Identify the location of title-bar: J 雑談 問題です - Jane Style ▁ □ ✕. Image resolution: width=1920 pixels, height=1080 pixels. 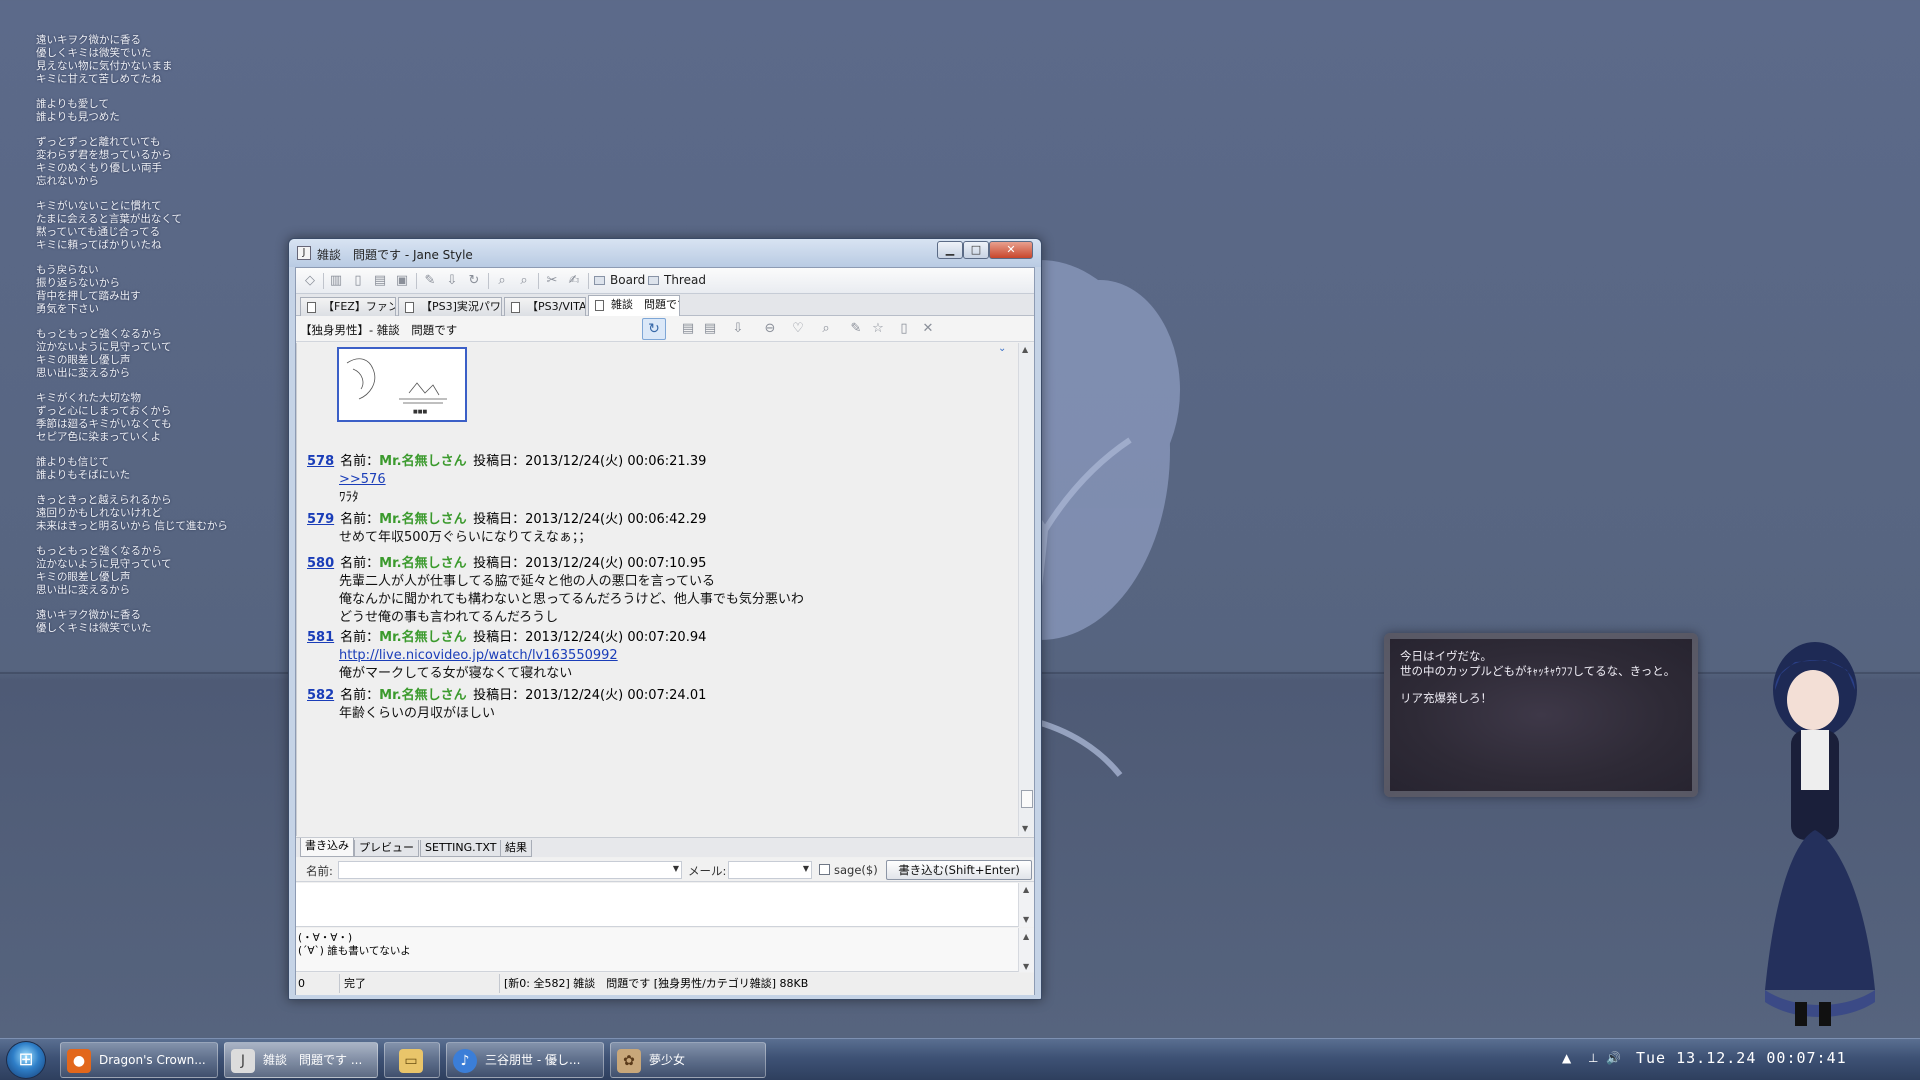
(665, 253).